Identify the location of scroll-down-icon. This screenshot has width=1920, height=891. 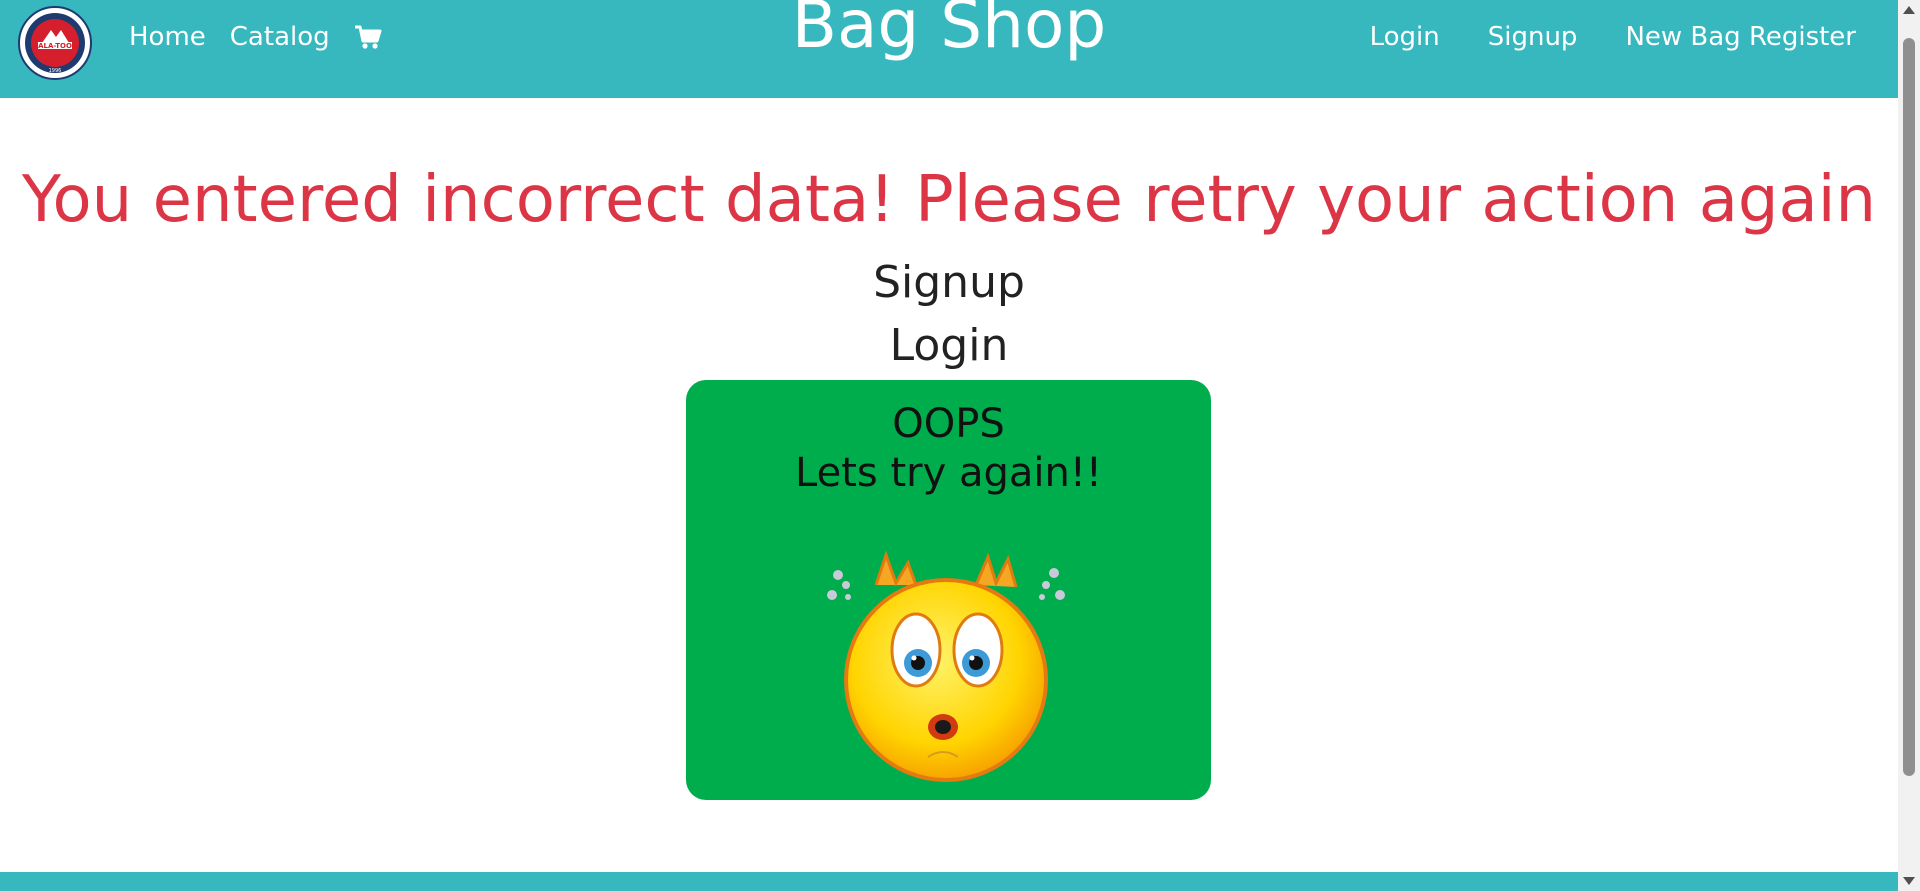
(1909, 881).